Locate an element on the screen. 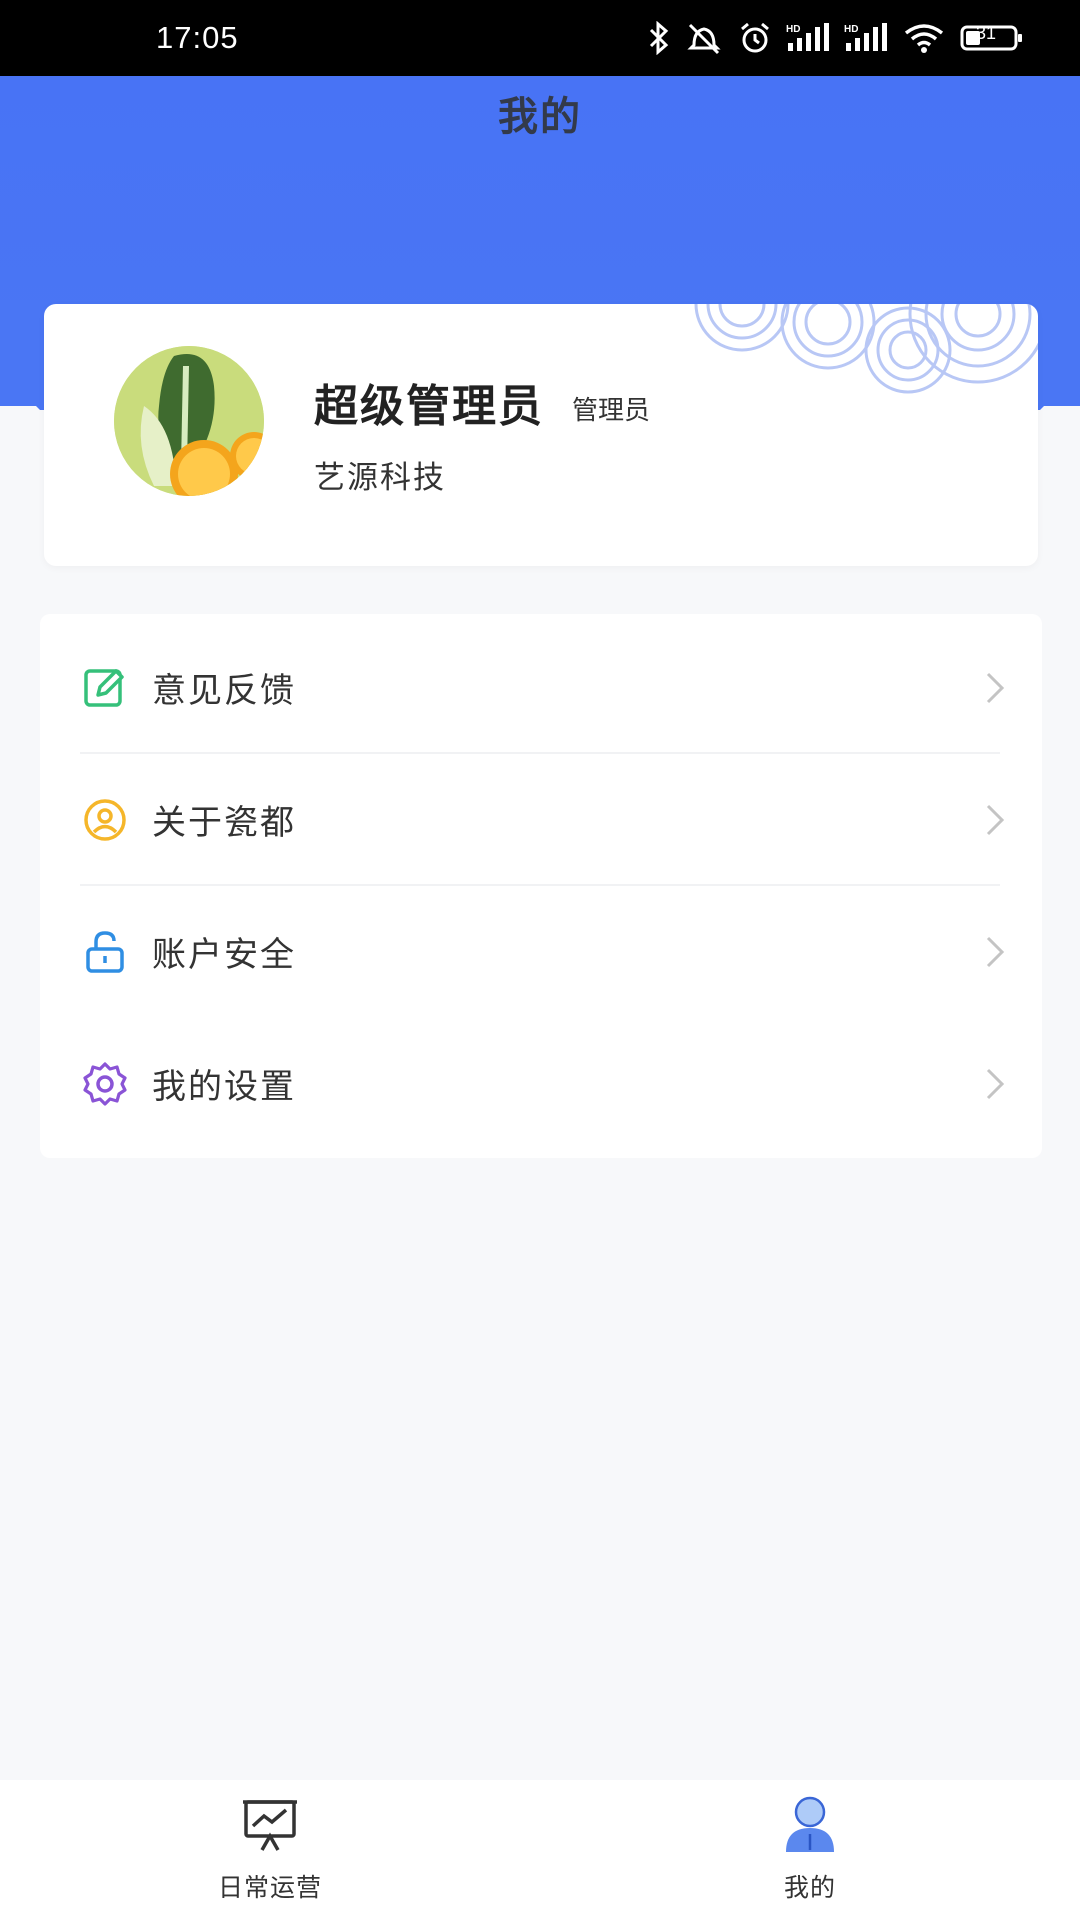  user-name: 超级管理员 is located at coordinates (429, 406).